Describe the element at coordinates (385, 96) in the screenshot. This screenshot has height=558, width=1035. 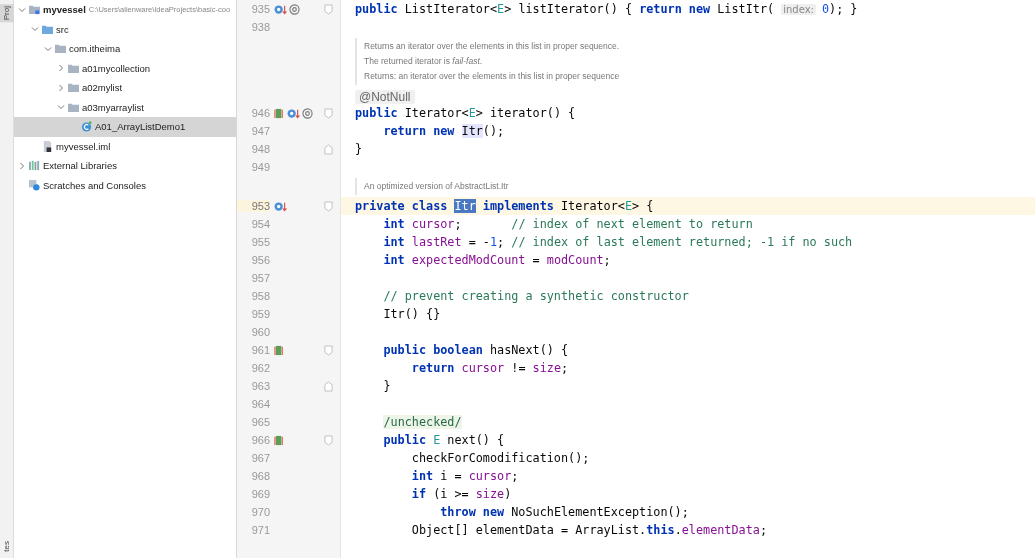
I see `inferred-annotation: @NotNull` at that location.